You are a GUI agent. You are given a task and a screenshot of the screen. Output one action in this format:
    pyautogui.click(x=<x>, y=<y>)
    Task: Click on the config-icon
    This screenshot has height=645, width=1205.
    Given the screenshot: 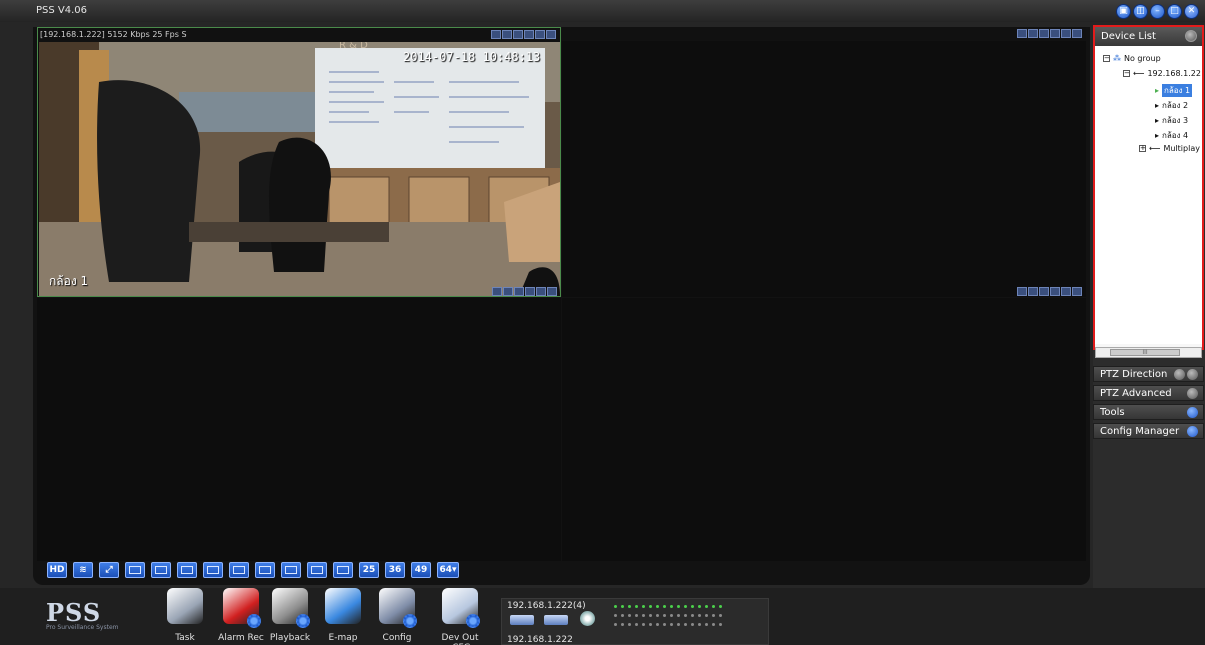 What is the action you would take?
    pyautogui.click(x=1192, y=431)
    